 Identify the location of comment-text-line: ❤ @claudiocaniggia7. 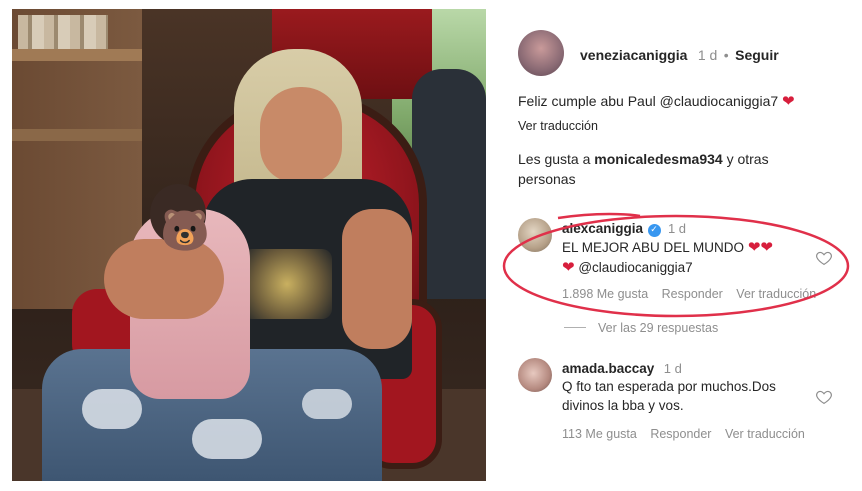
(627, 267).